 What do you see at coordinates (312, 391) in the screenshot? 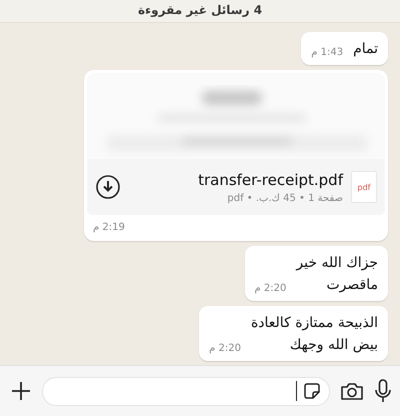
I see `sticker-icon` at bounding box center [312, 391].